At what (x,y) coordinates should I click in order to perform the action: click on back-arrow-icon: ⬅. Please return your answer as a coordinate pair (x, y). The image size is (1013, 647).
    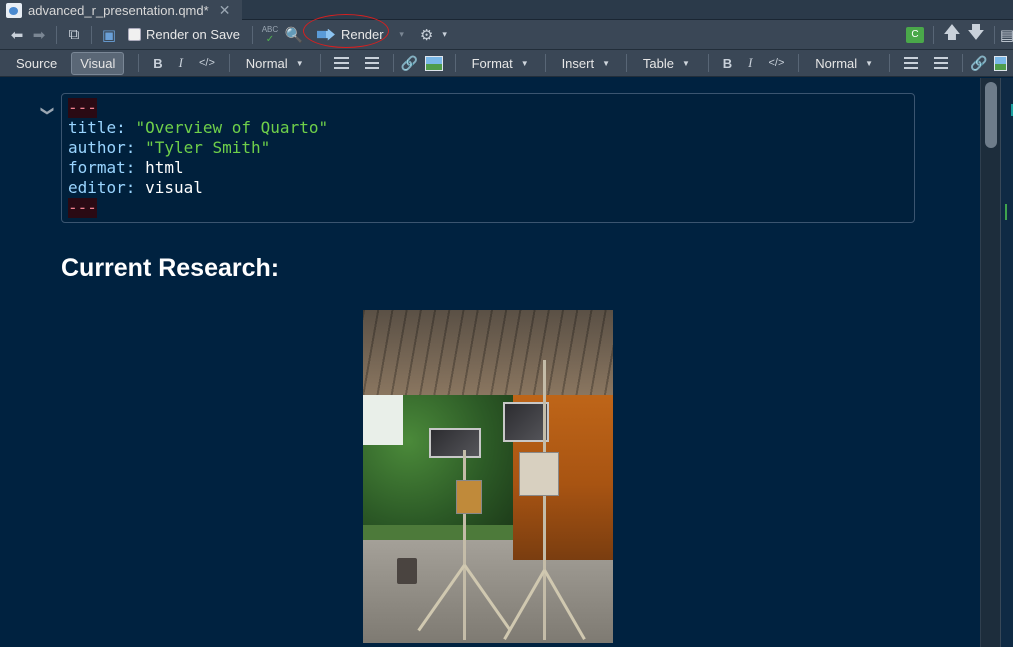
    Looking at the image, I should click on (17, 35).